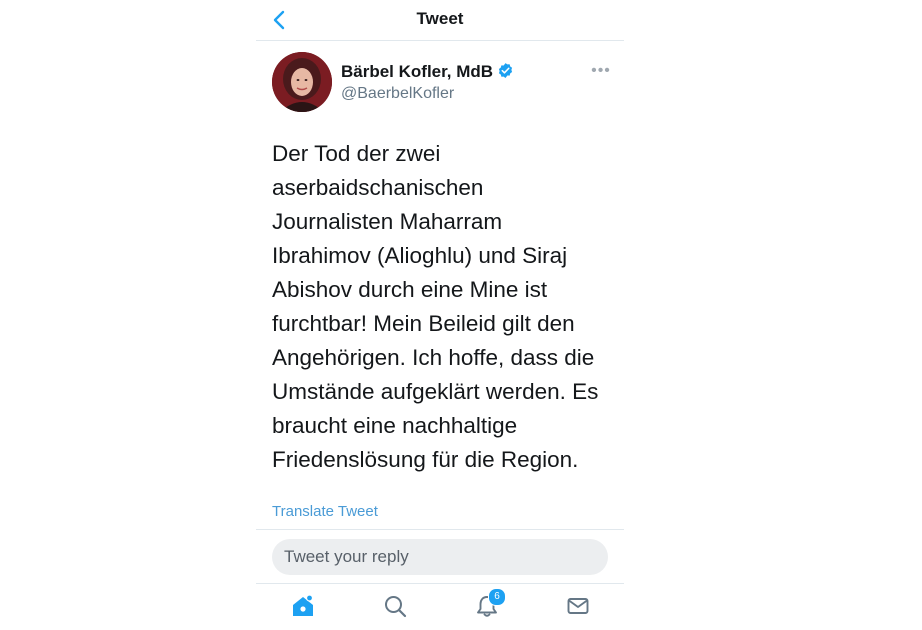 The image size is (922, 630). What do you see at coordinates (356, 153) in the screenshot?
I see `tweet-text-line: Der Tod der zwei` at bounding box center [356, 153].